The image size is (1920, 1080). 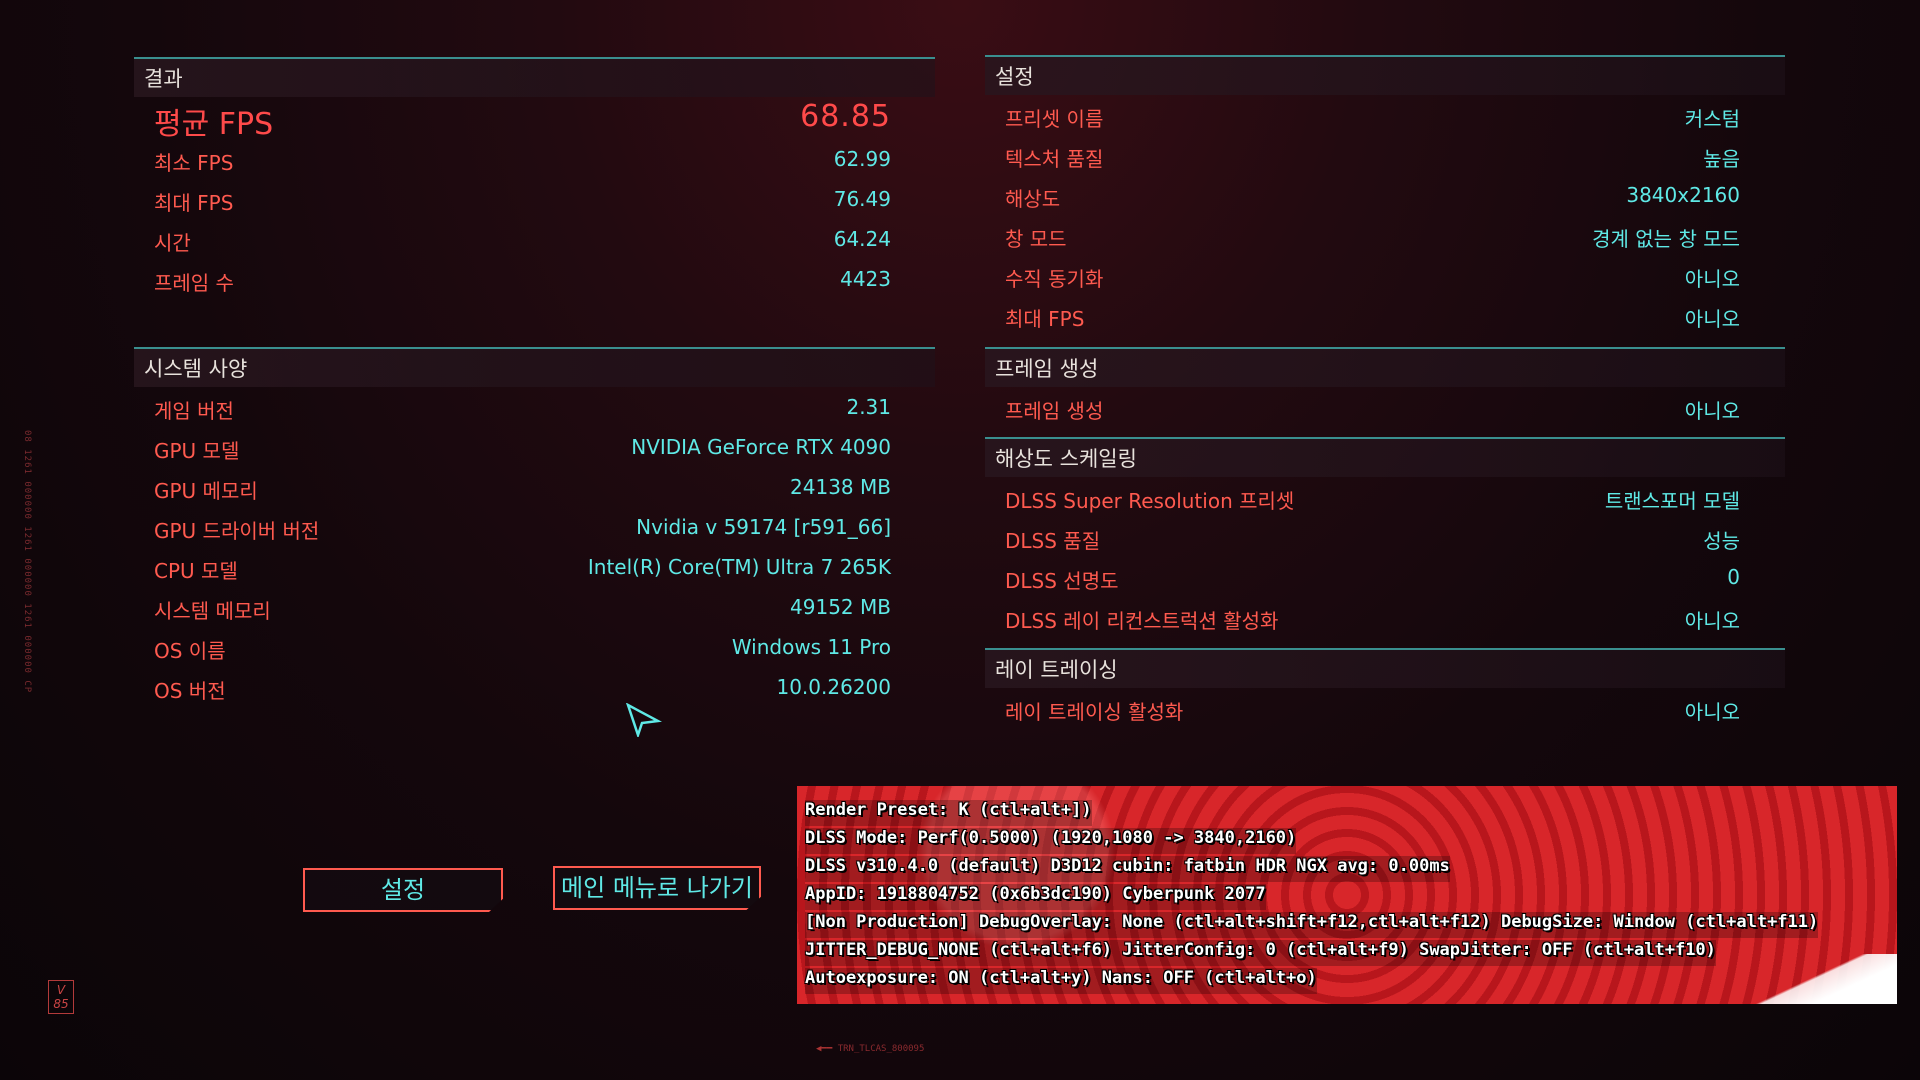 What do you see at coordinates (1672, 501) in the screenshot?
I see `dlss-preset-value: 트랜스포머 모델` at bounding box center [1672, 501].